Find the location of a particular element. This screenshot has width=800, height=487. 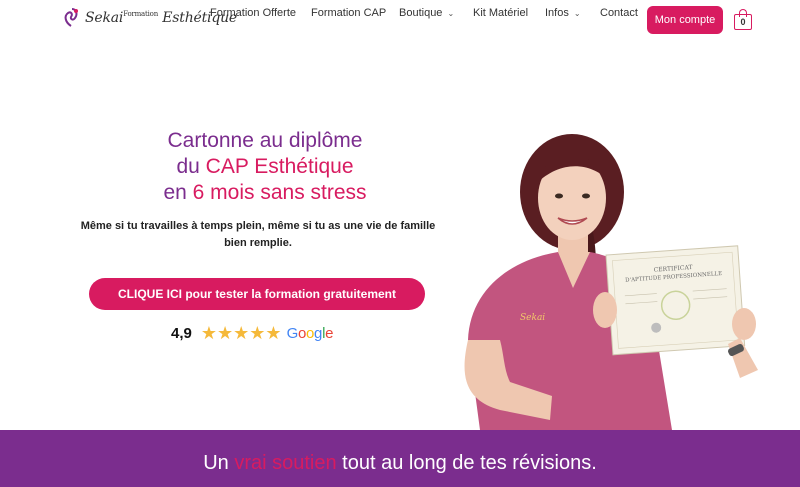

google-logo: Google is located at coordinates (310, 333).